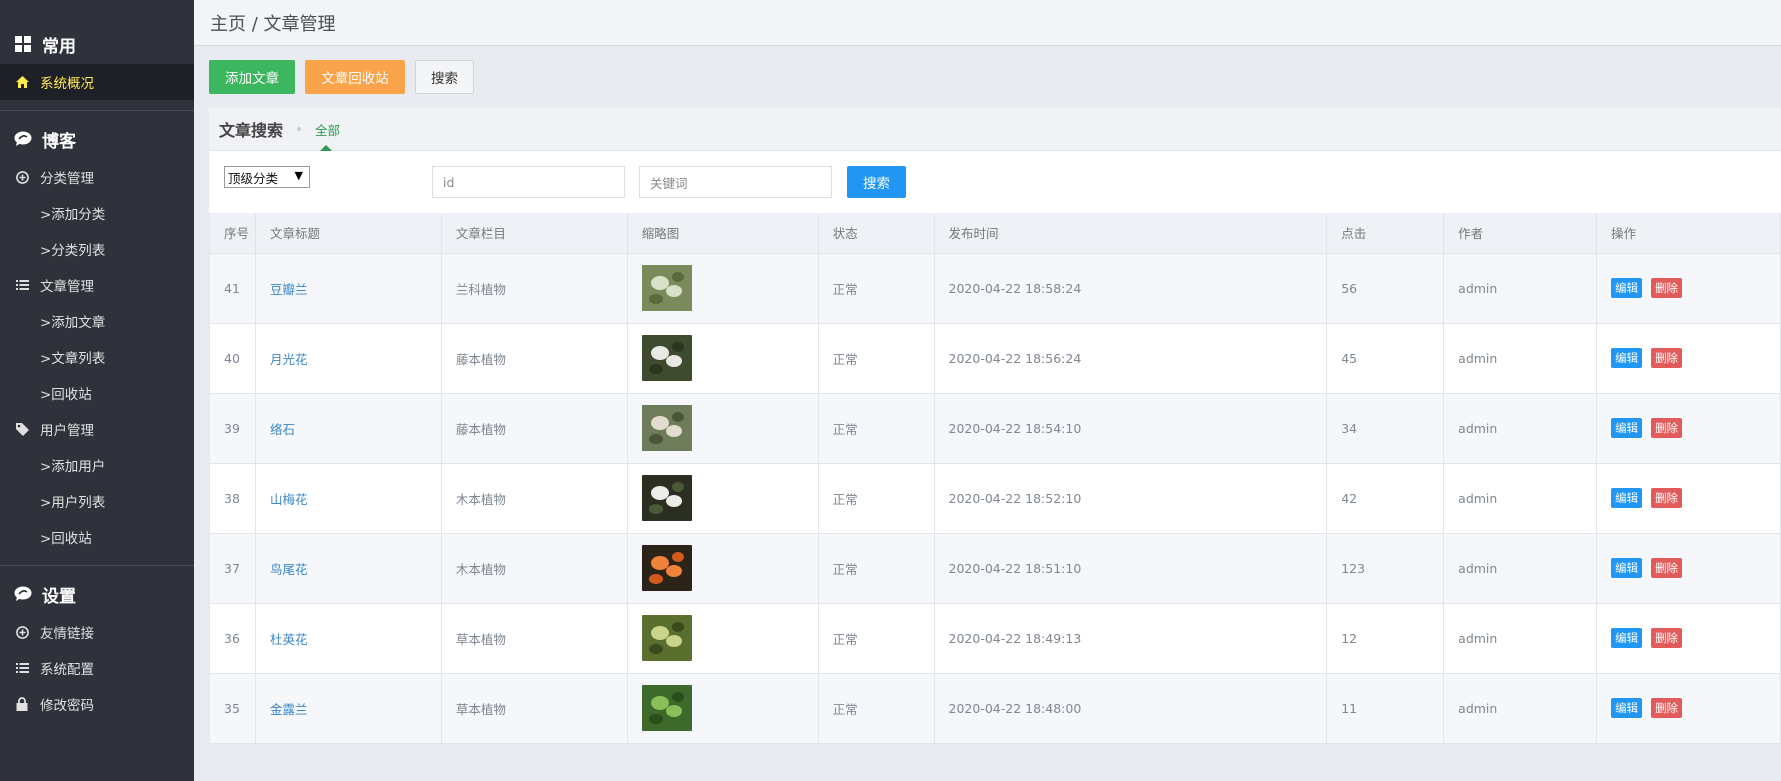 This screenshot has height=781, width=1781. Describe the element at coordinates (67, 431) in the screenshot. I see `sidebar-item-label: 用户管理` at that location.